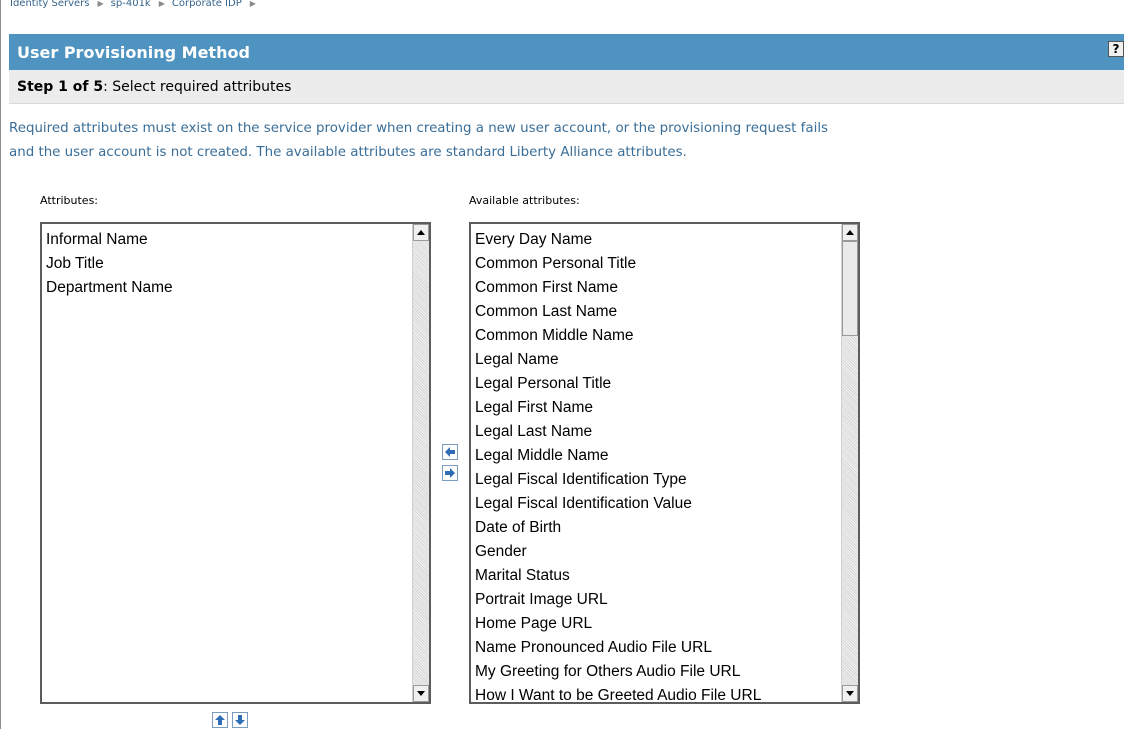  What do you see at coordinates (237, 240) in the screenshot?
I see `attribute-option: Informal Name` at bounding box center [237, 240].